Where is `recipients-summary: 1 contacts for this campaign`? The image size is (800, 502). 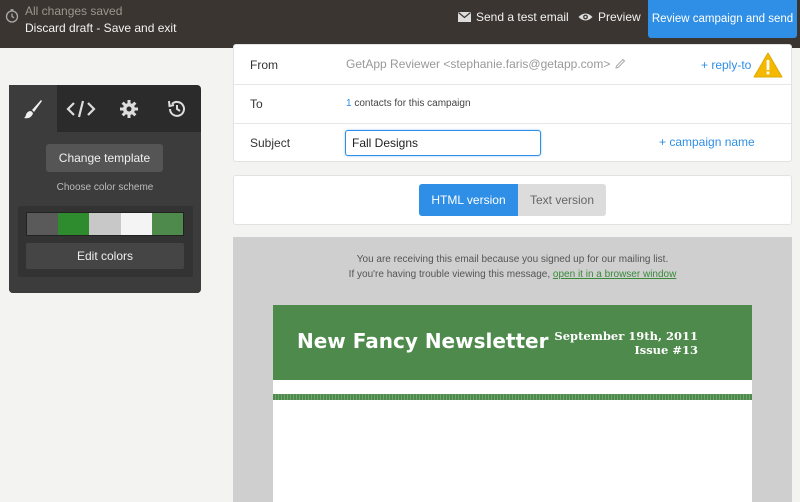
recipients-summary: 1 contacts for this campaign is located at coordinates (408, 103).